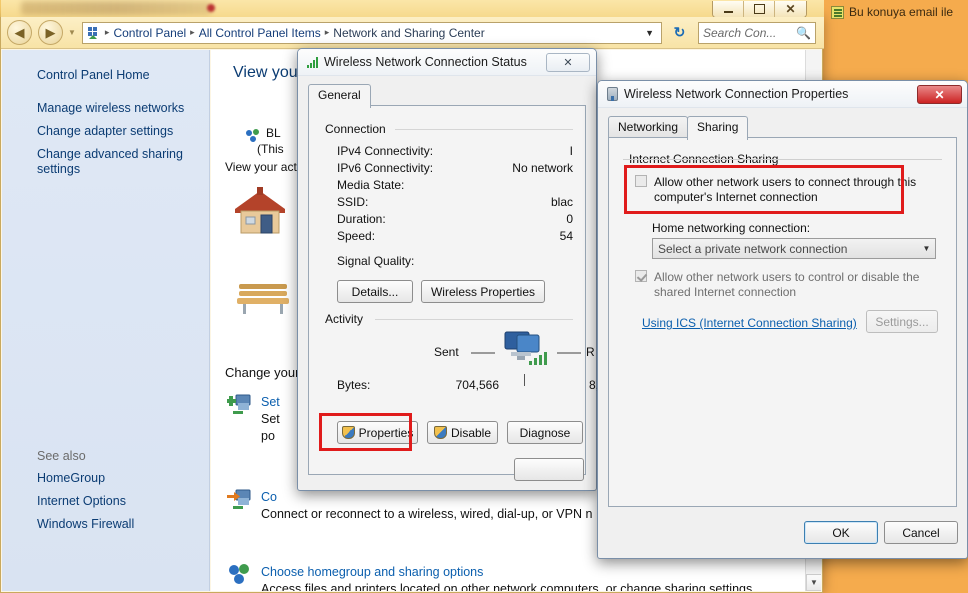  I want to click on duration-value: 0, so click(569, 219).